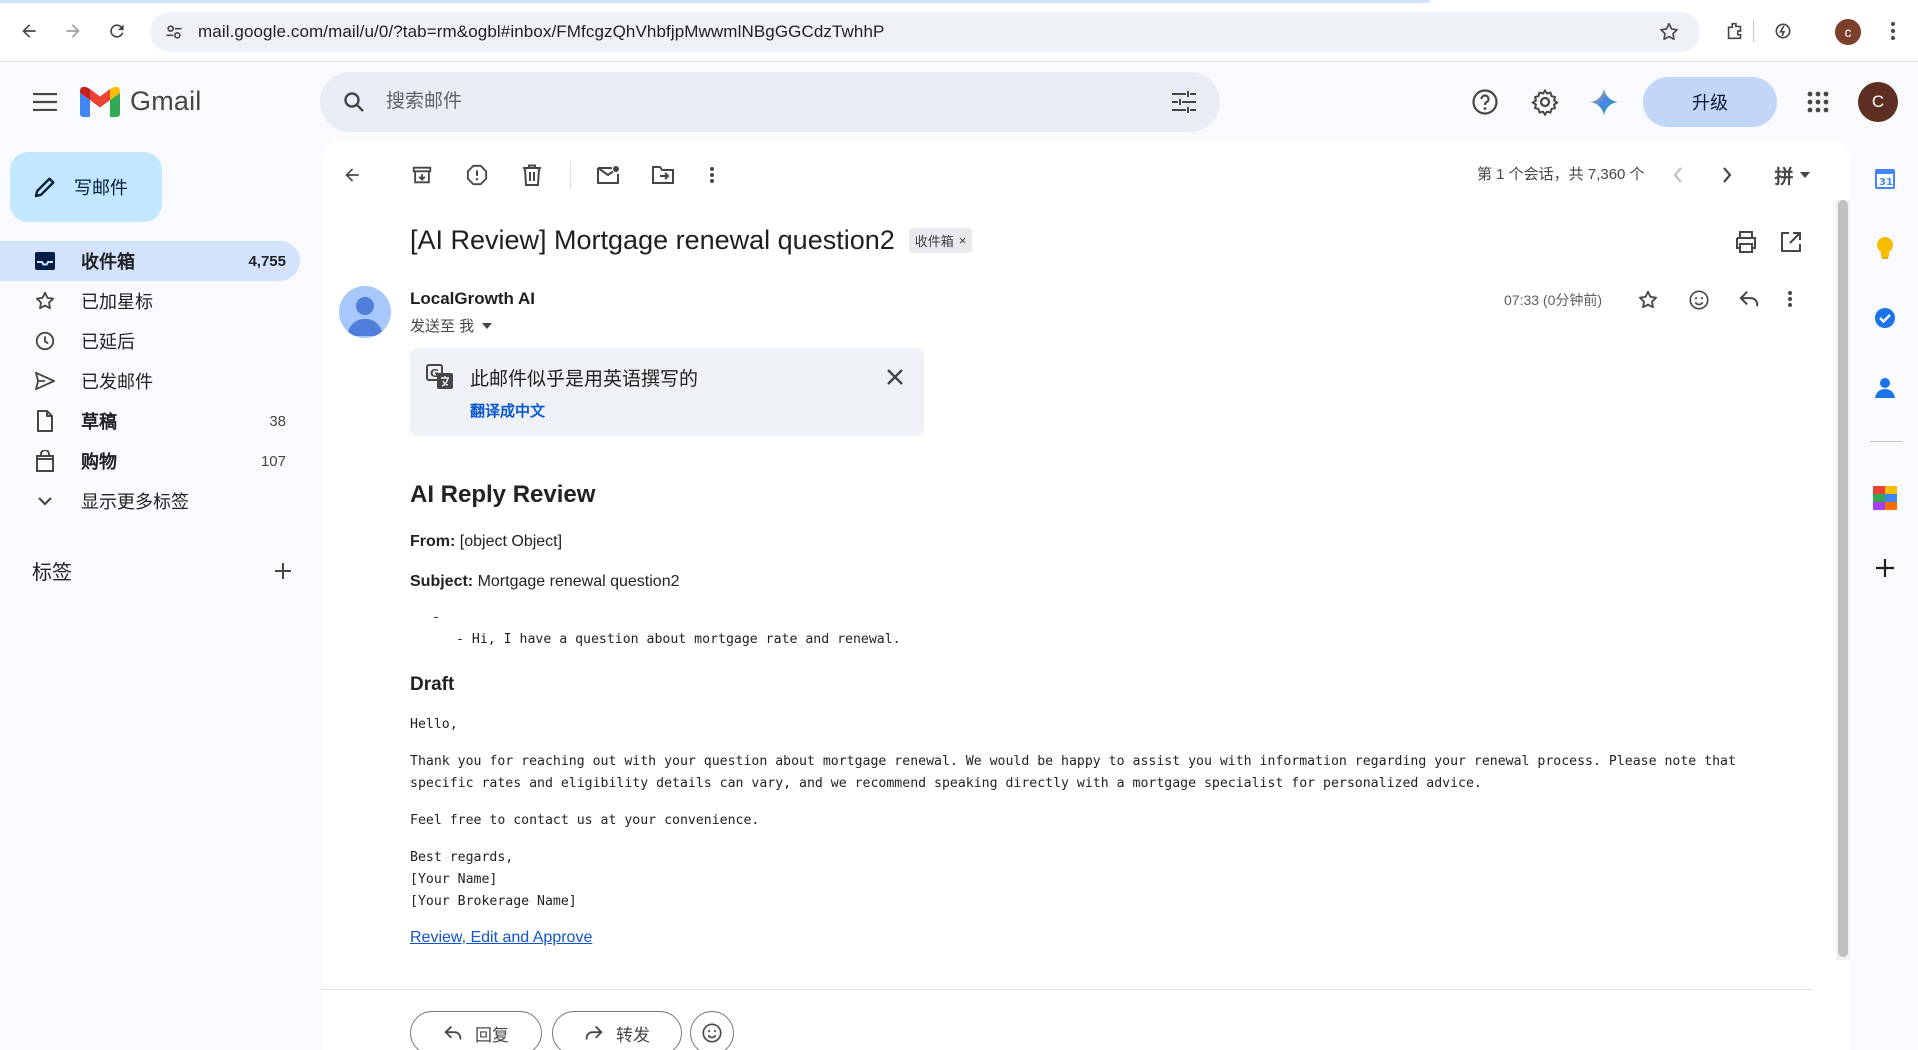  I want to click on sidebar-item-inbox: 收件箱 4,755, so click(150, 261).